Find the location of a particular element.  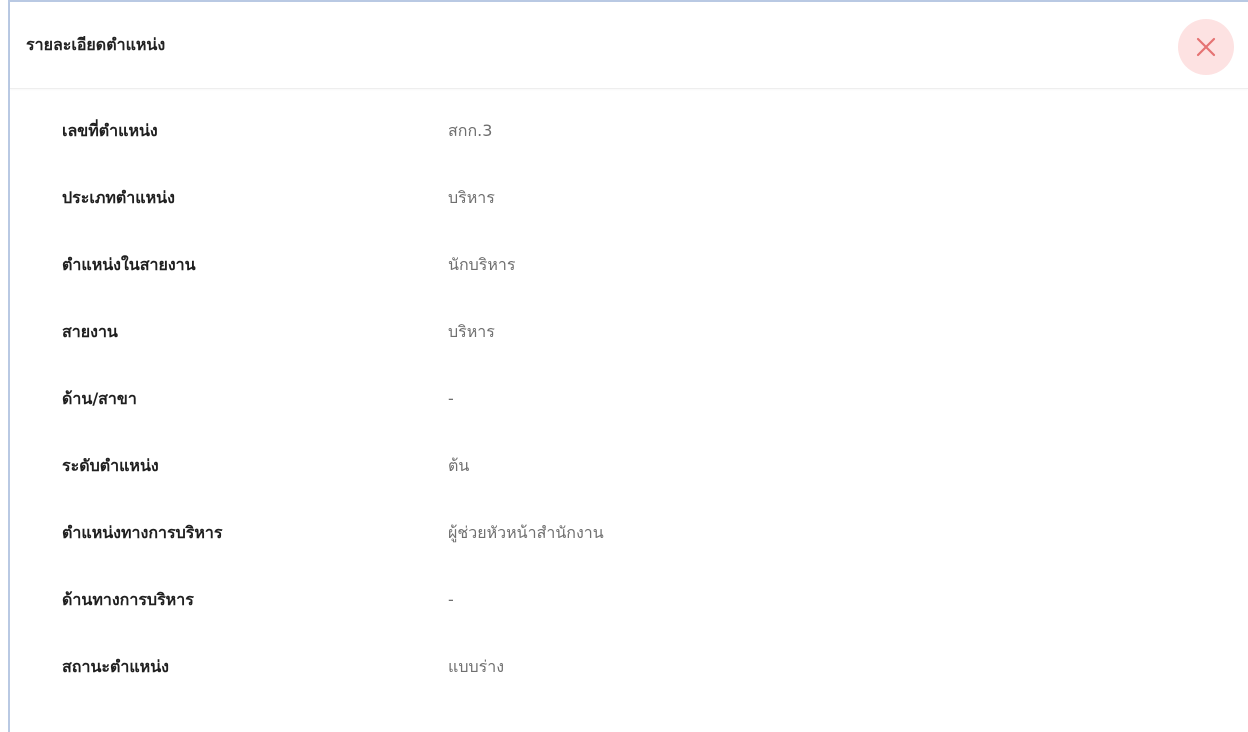

detail-row-line-of-work: สายงาน บริหาร is located at coordinates (629, 332).